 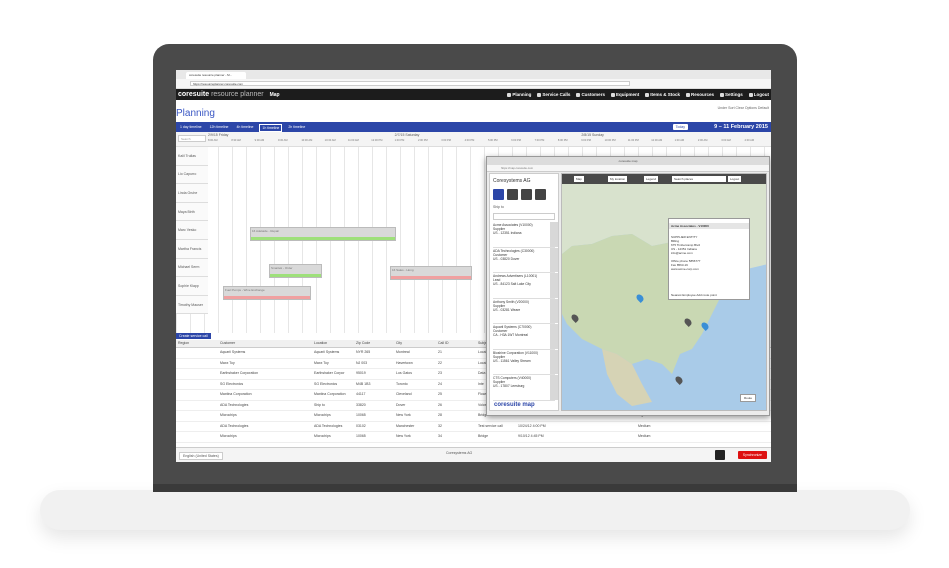 I want to click on nav-logout: Logout, so click(x=758, y=94).